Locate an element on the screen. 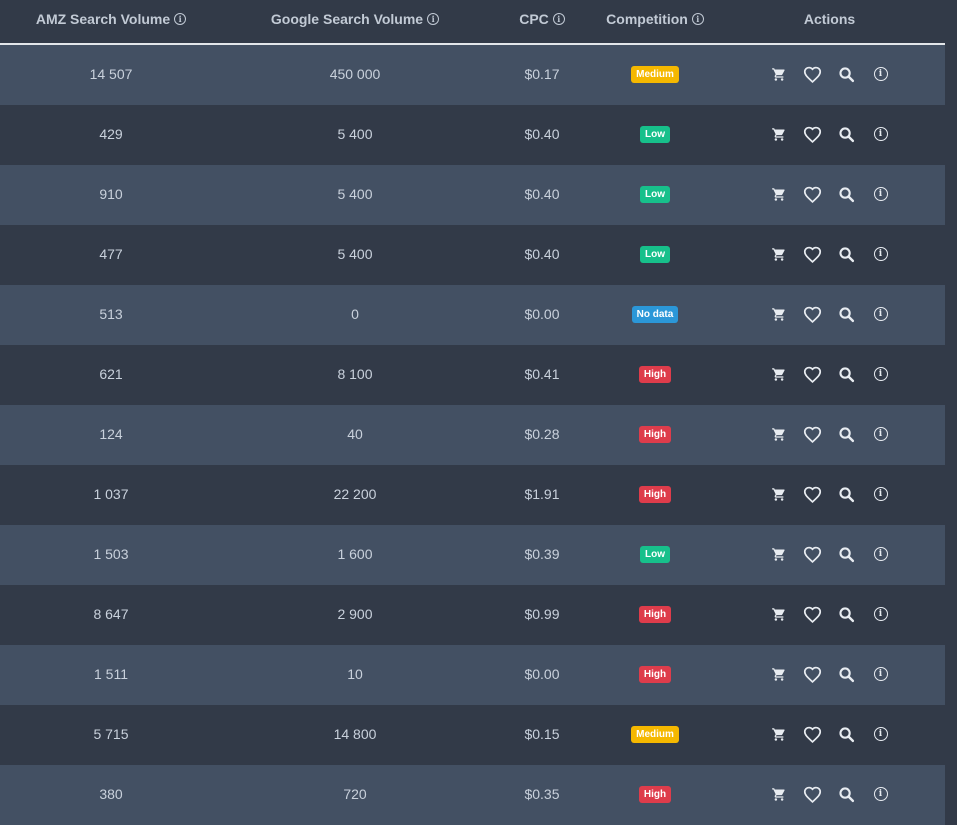  amz-search-volume: 1 511 is located at coordinates (111, 674).